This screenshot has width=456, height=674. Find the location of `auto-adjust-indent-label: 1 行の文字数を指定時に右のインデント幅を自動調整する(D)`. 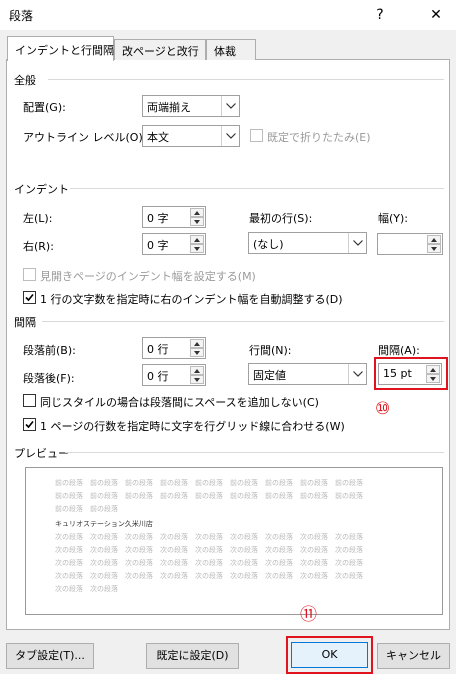

auto-adjust-indent-label: 1 行の文字数を指定時に右のインデント幅を自動調整する(D) is located at coordinates (191, 299).